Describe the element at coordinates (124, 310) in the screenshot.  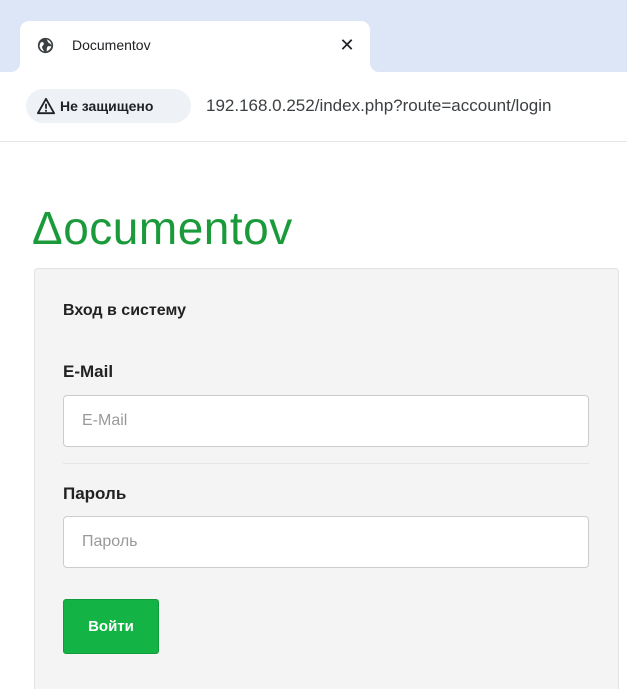
I see `login-panel-title: Вход в систему` at that location.